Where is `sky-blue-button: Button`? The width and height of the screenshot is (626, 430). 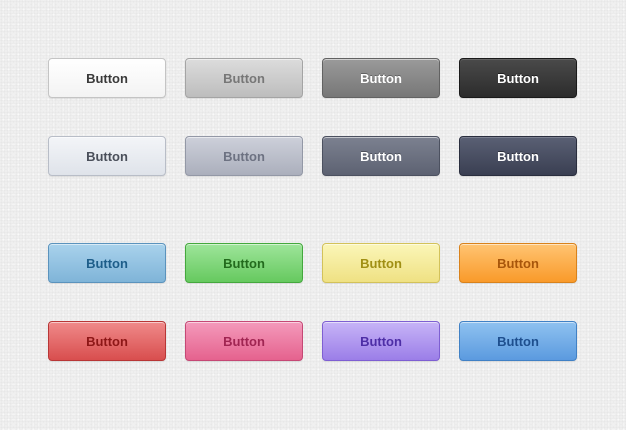
sky-blue-button: Button is located at coordinates (518, 341).